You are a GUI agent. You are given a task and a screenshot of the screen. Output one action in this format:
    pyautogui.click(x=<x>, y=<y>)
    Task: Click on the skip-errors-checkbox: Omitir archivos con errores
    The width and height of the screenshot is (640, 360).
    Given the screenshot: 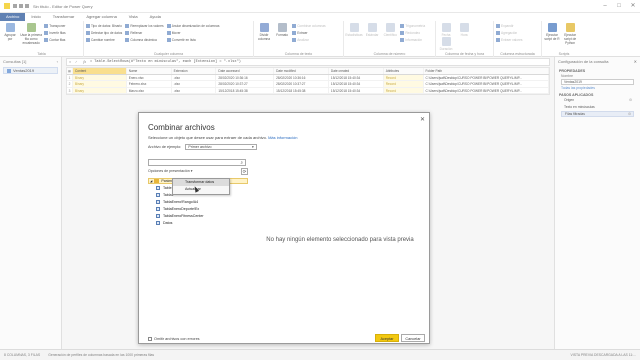 What is the action you would take?
    pyautogui.click(x=174, y=339)
    